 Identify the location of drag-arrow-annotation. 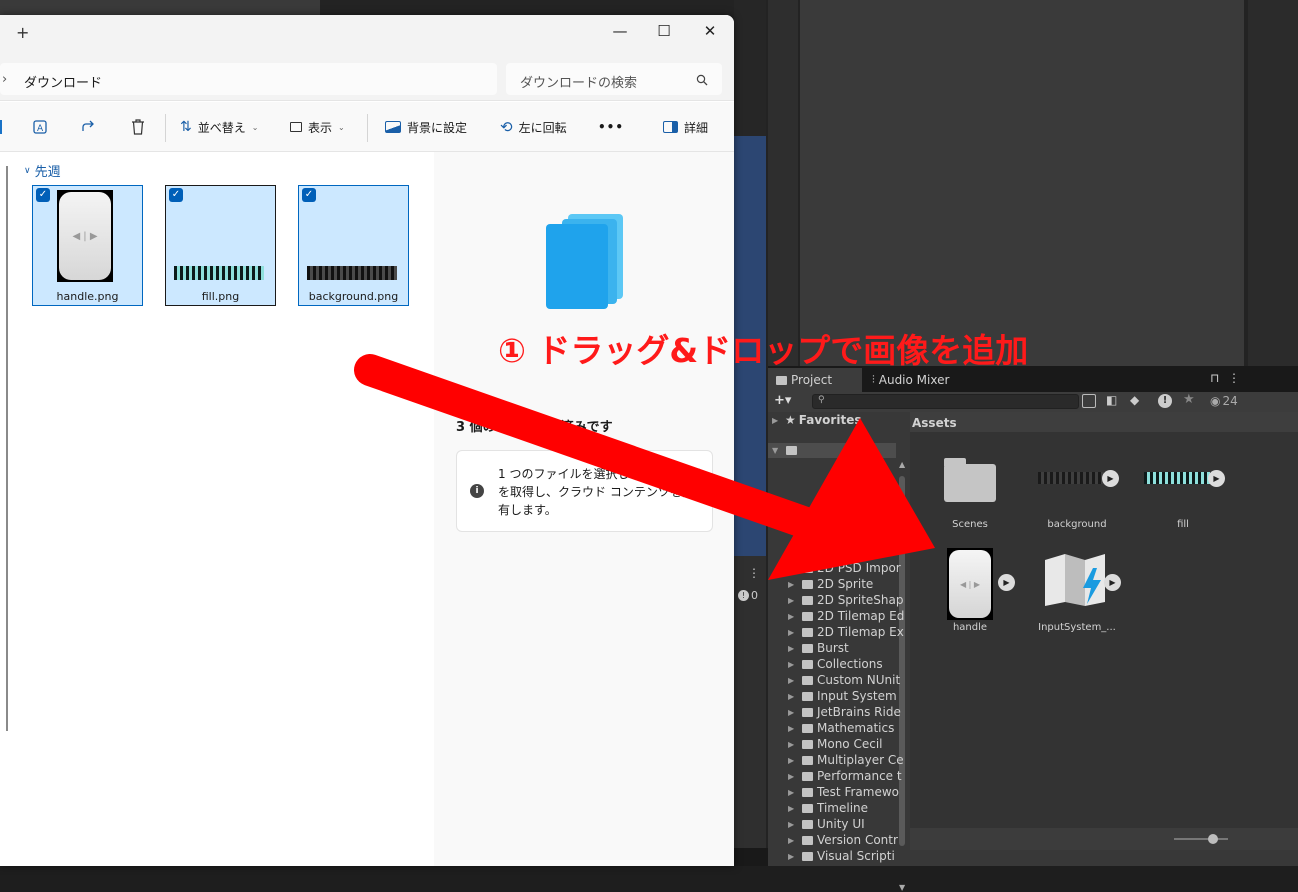
(644, 467).